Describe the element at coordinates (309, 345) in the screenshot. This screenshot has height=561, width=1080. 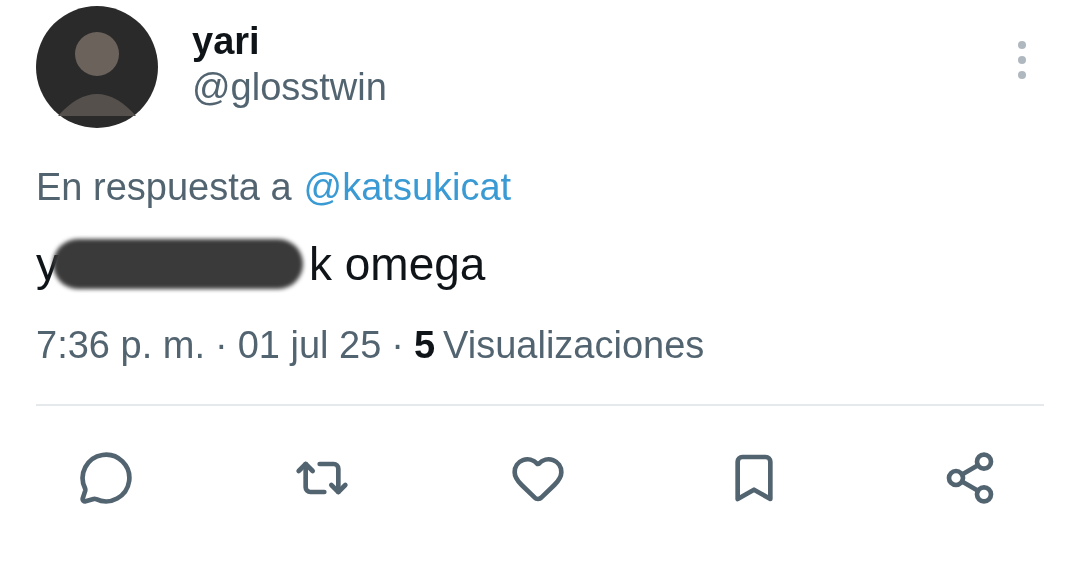
I see `tweet-date: 01 jul 25` at that location.